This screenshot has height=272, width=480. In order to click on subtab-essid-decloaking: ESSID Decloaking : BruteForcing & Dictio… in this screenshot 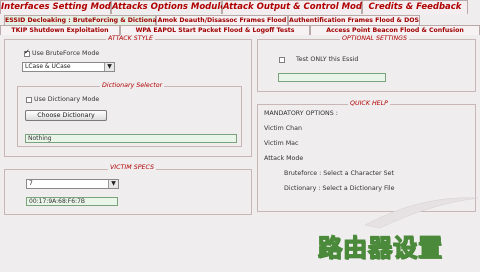, I will do `click(84, 20)`.